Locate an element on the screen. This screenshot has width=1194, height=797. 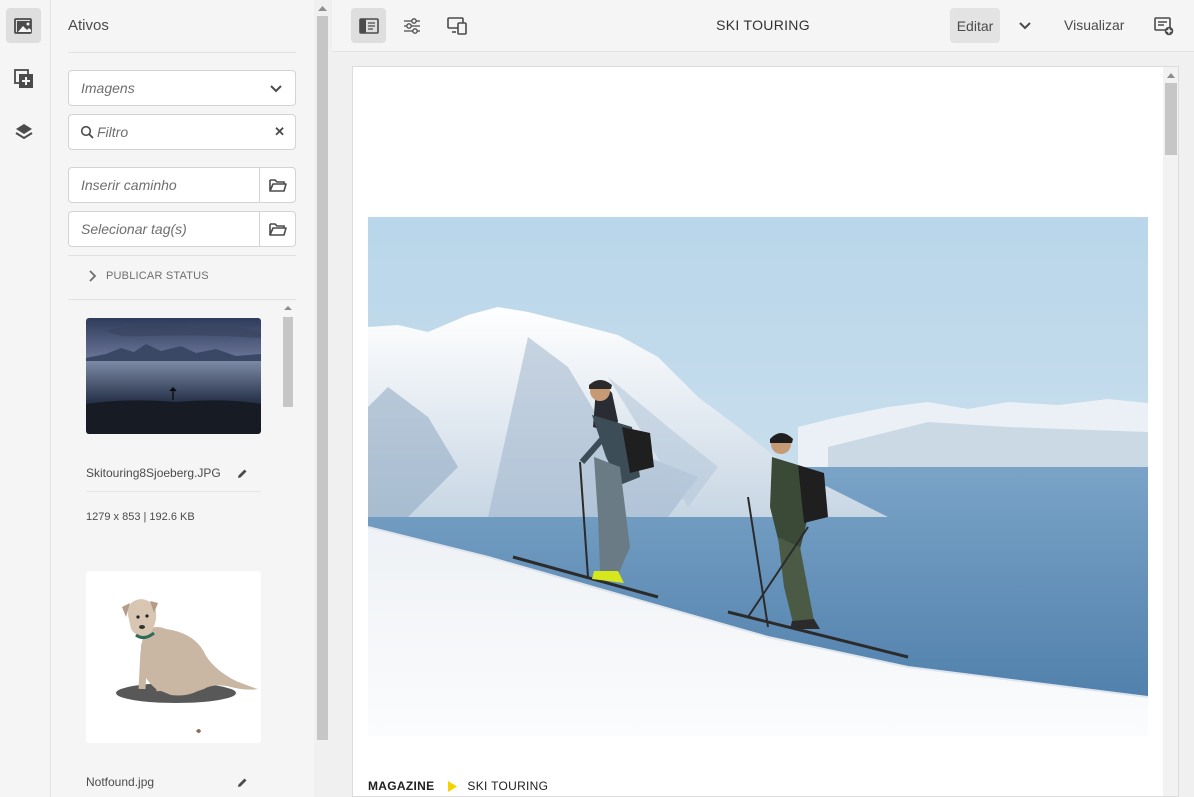
publish-status-toggle: PUBLICAR STATUS is located at coordinates (148, 276).